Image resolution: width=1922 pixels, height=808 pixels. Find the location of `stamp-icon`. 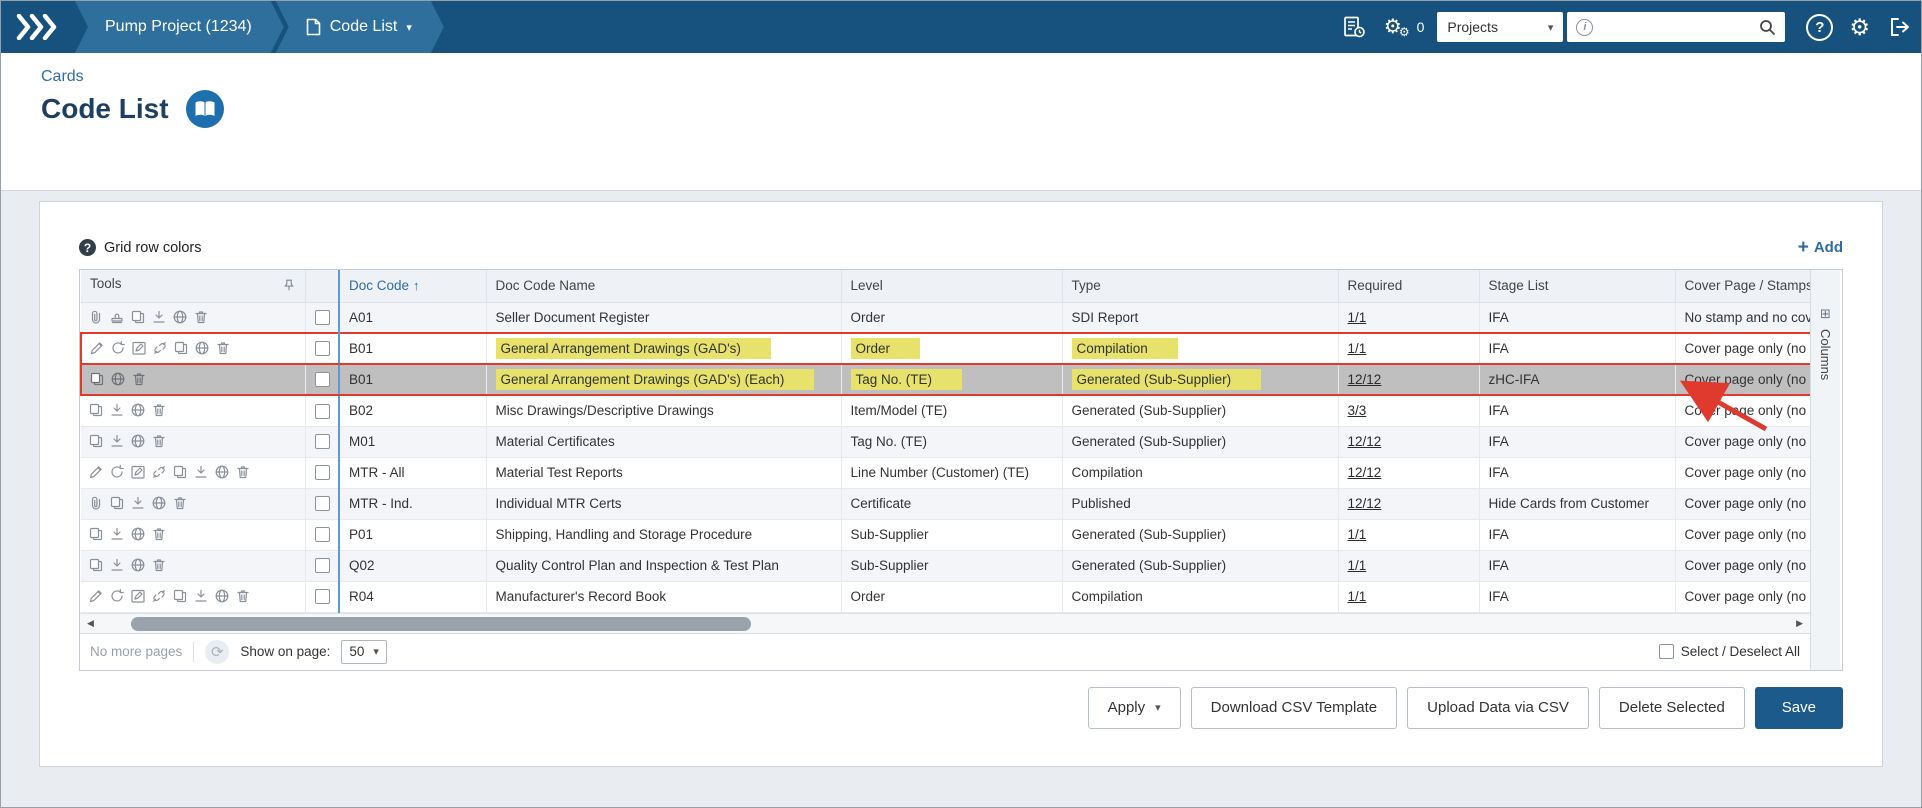

stamp-icon is located at coordinates (117, 317).